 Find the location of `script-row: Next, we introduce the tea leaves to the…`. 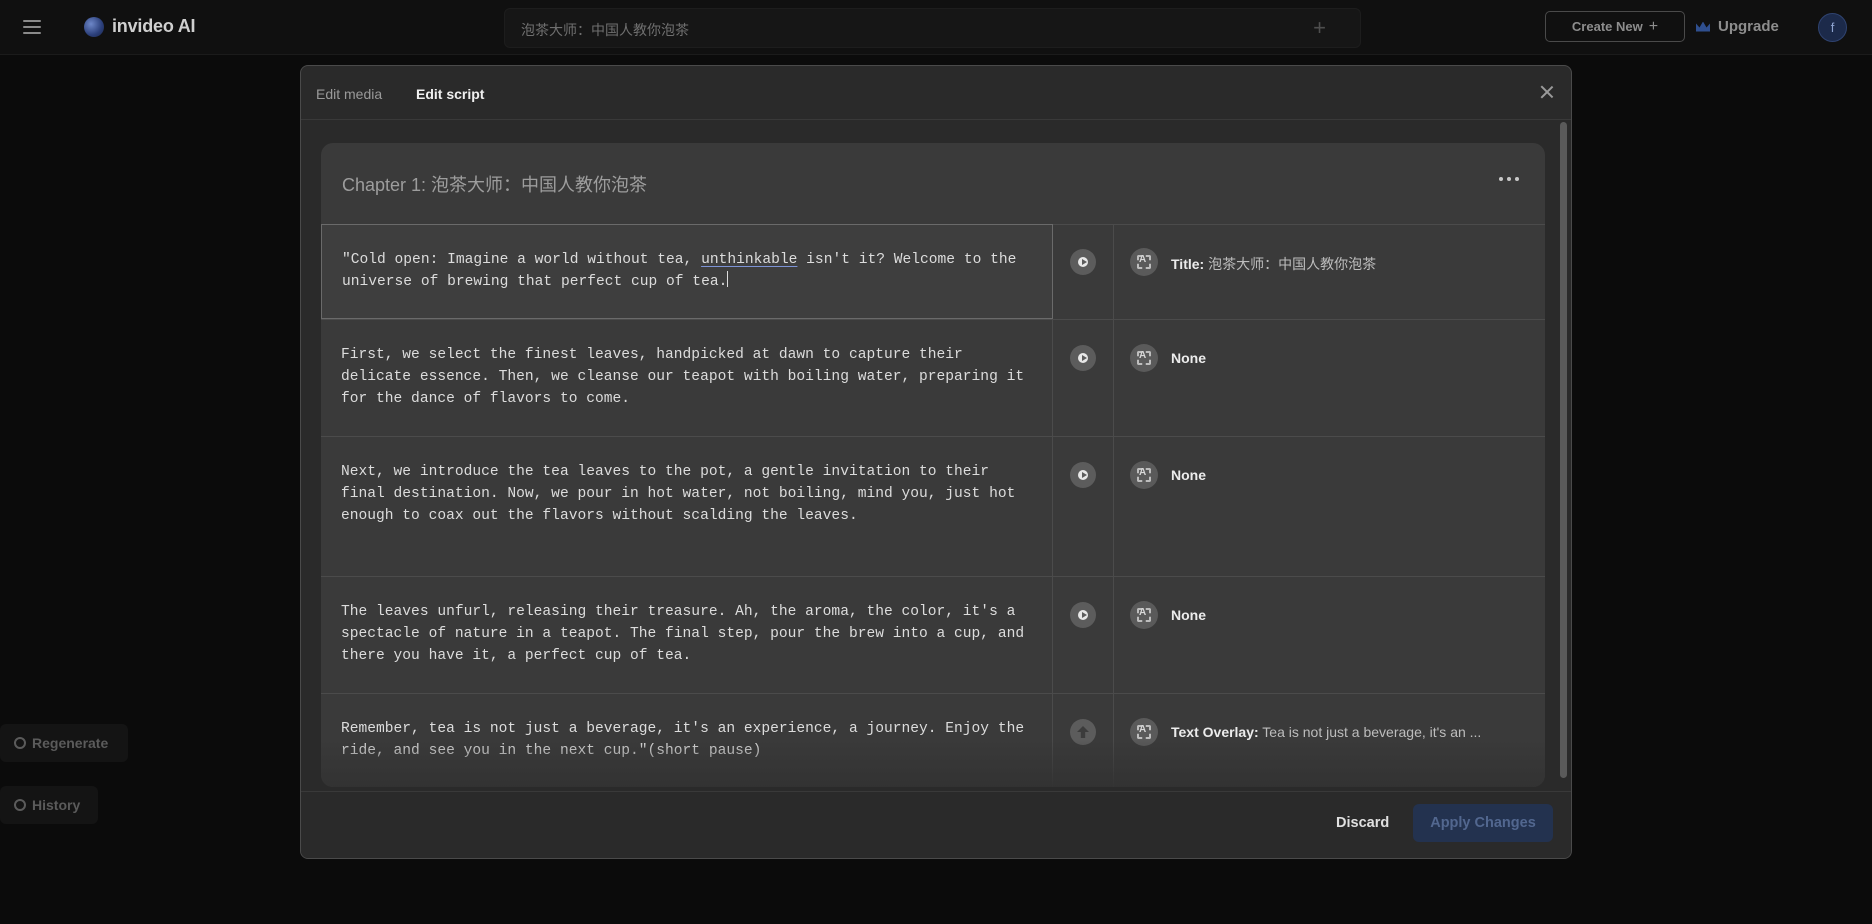

script-row: Next, we introduce the tea leaves to the… is located at coordinates (933, 507).